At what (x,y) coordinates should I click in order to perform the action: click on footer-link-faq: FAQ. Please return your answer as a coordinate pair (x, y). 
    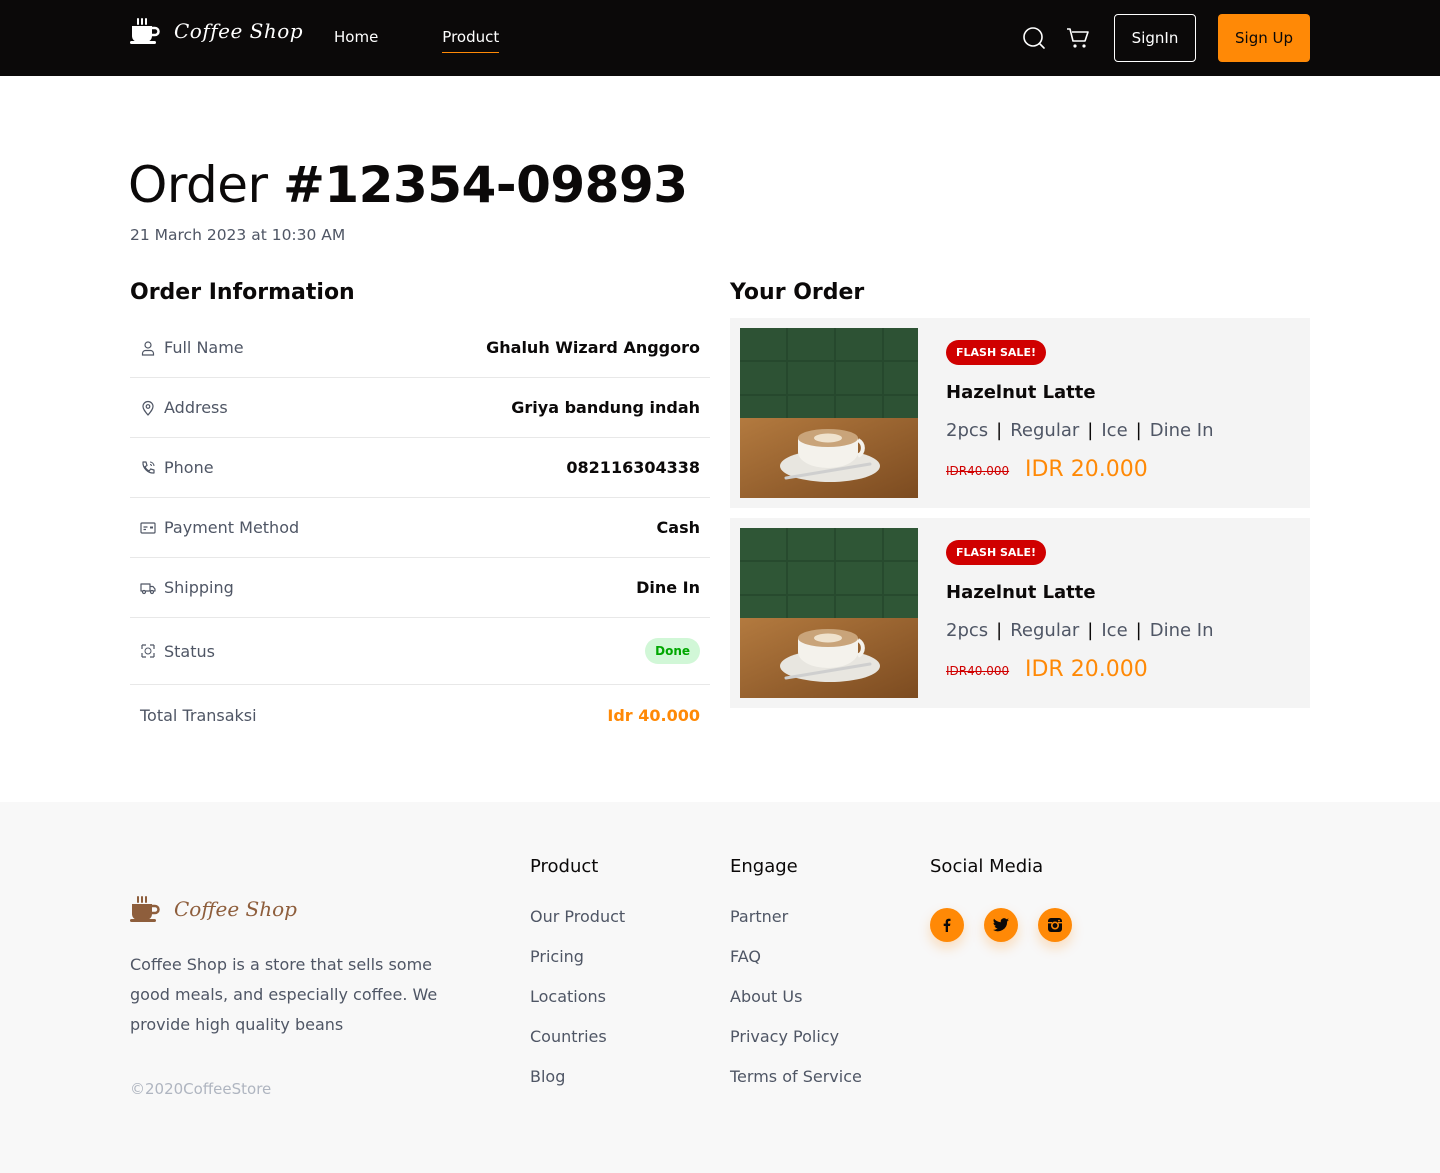
    Looking at the image, I should click on (796, 967).